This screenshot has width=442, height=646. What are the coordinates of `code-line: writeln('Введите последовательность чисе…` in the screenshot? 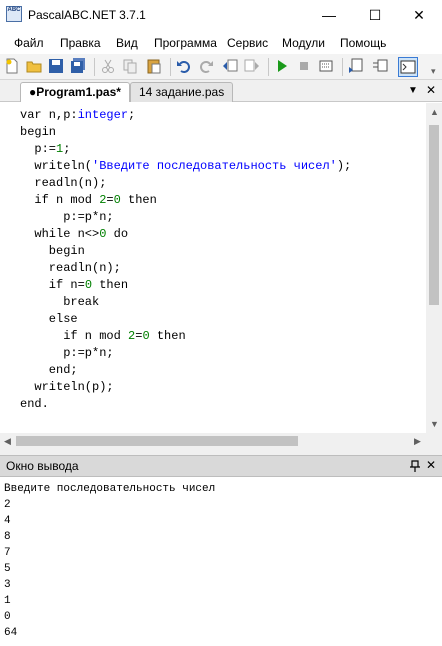 It's located at (185, 166).